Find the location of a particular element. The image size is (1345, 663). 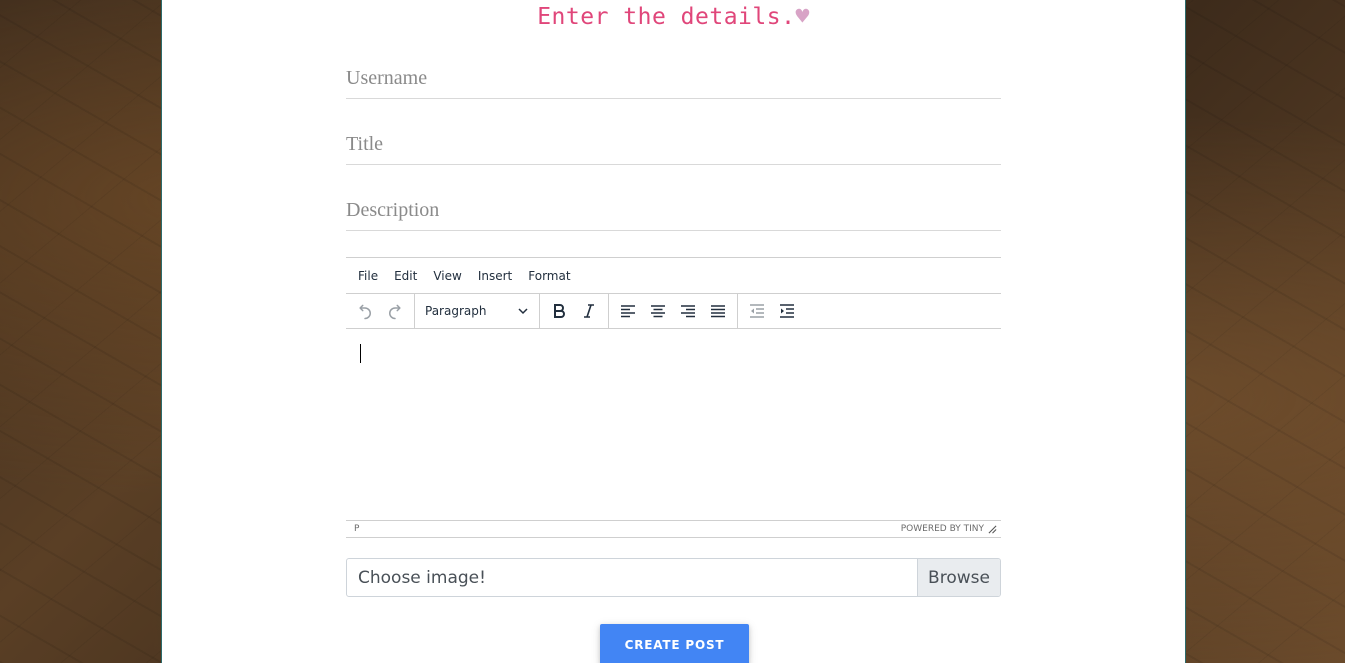

statusbar-right: POWERED BY TINY is located at coordinates (949, 529).